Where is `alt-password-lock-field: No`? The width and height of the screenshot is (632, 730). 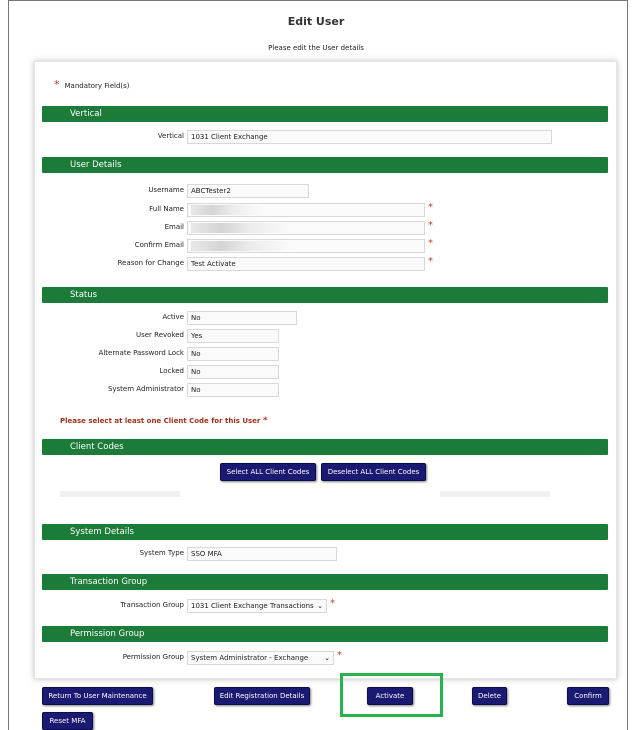 alt-password-lock-field: No is located at coordinates (233, 354).